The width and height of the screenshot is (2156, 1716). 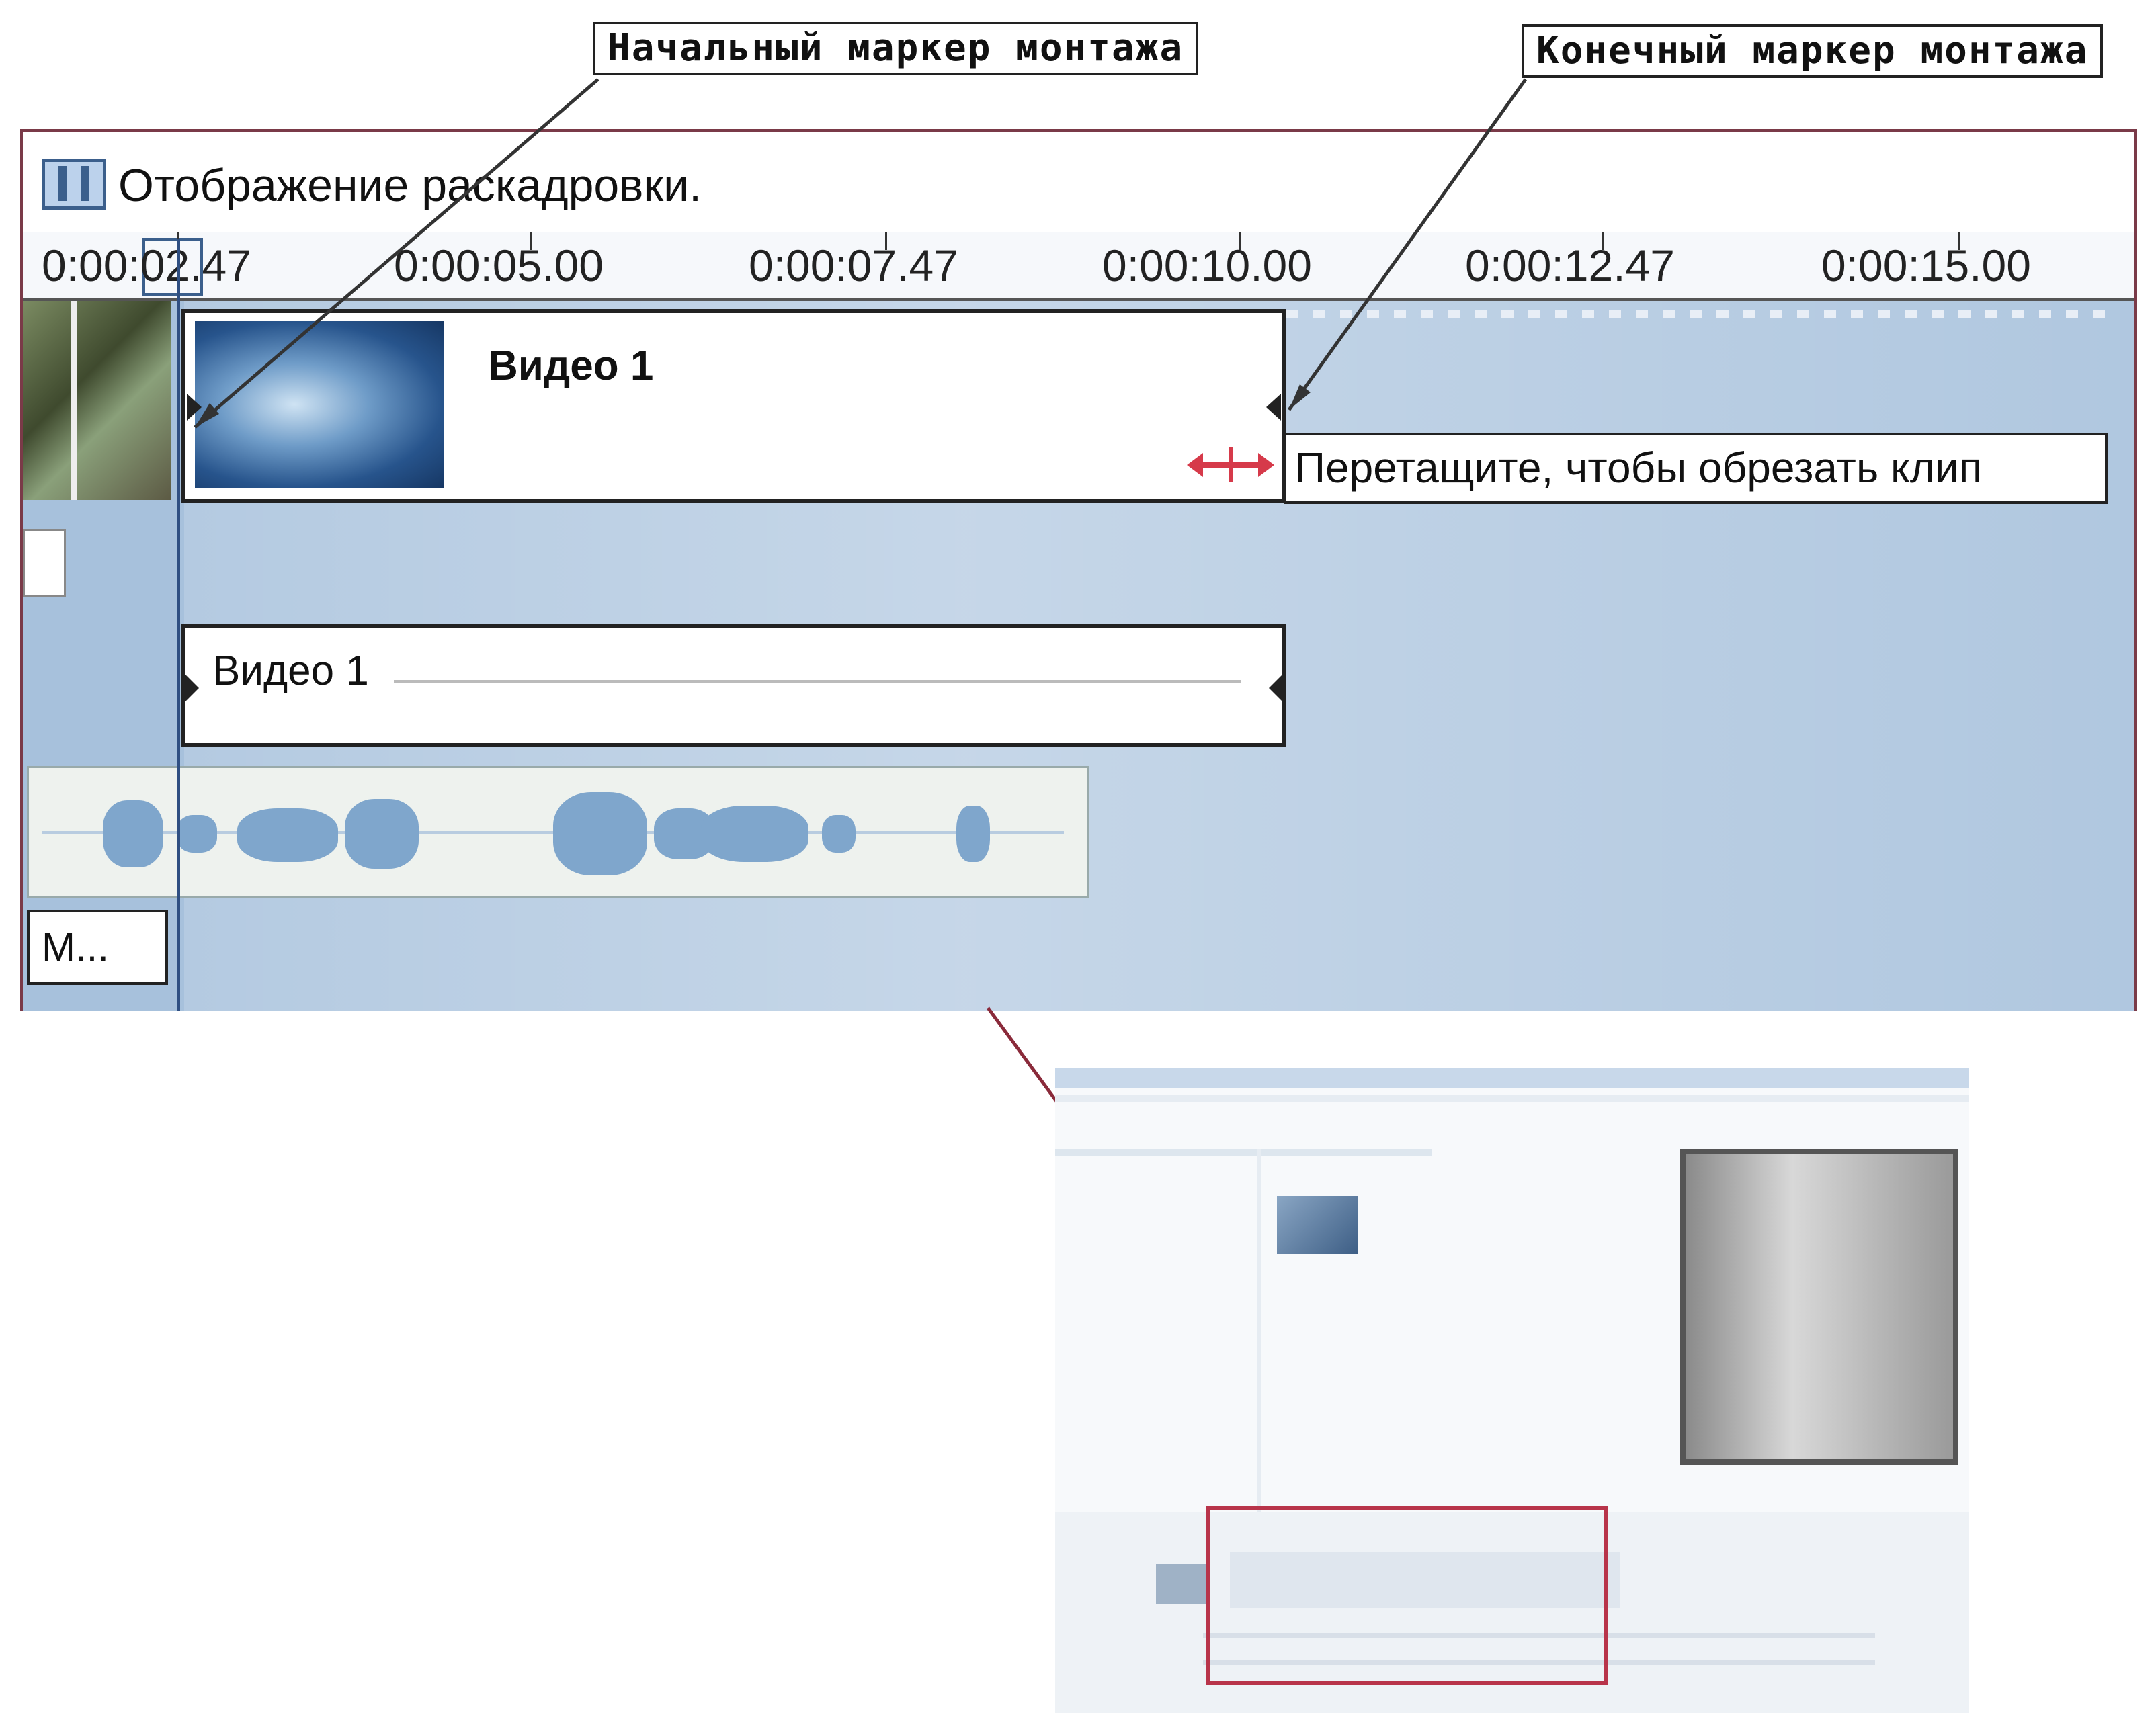 I want to click on overview-preview, so click(x=1819, y=1307).